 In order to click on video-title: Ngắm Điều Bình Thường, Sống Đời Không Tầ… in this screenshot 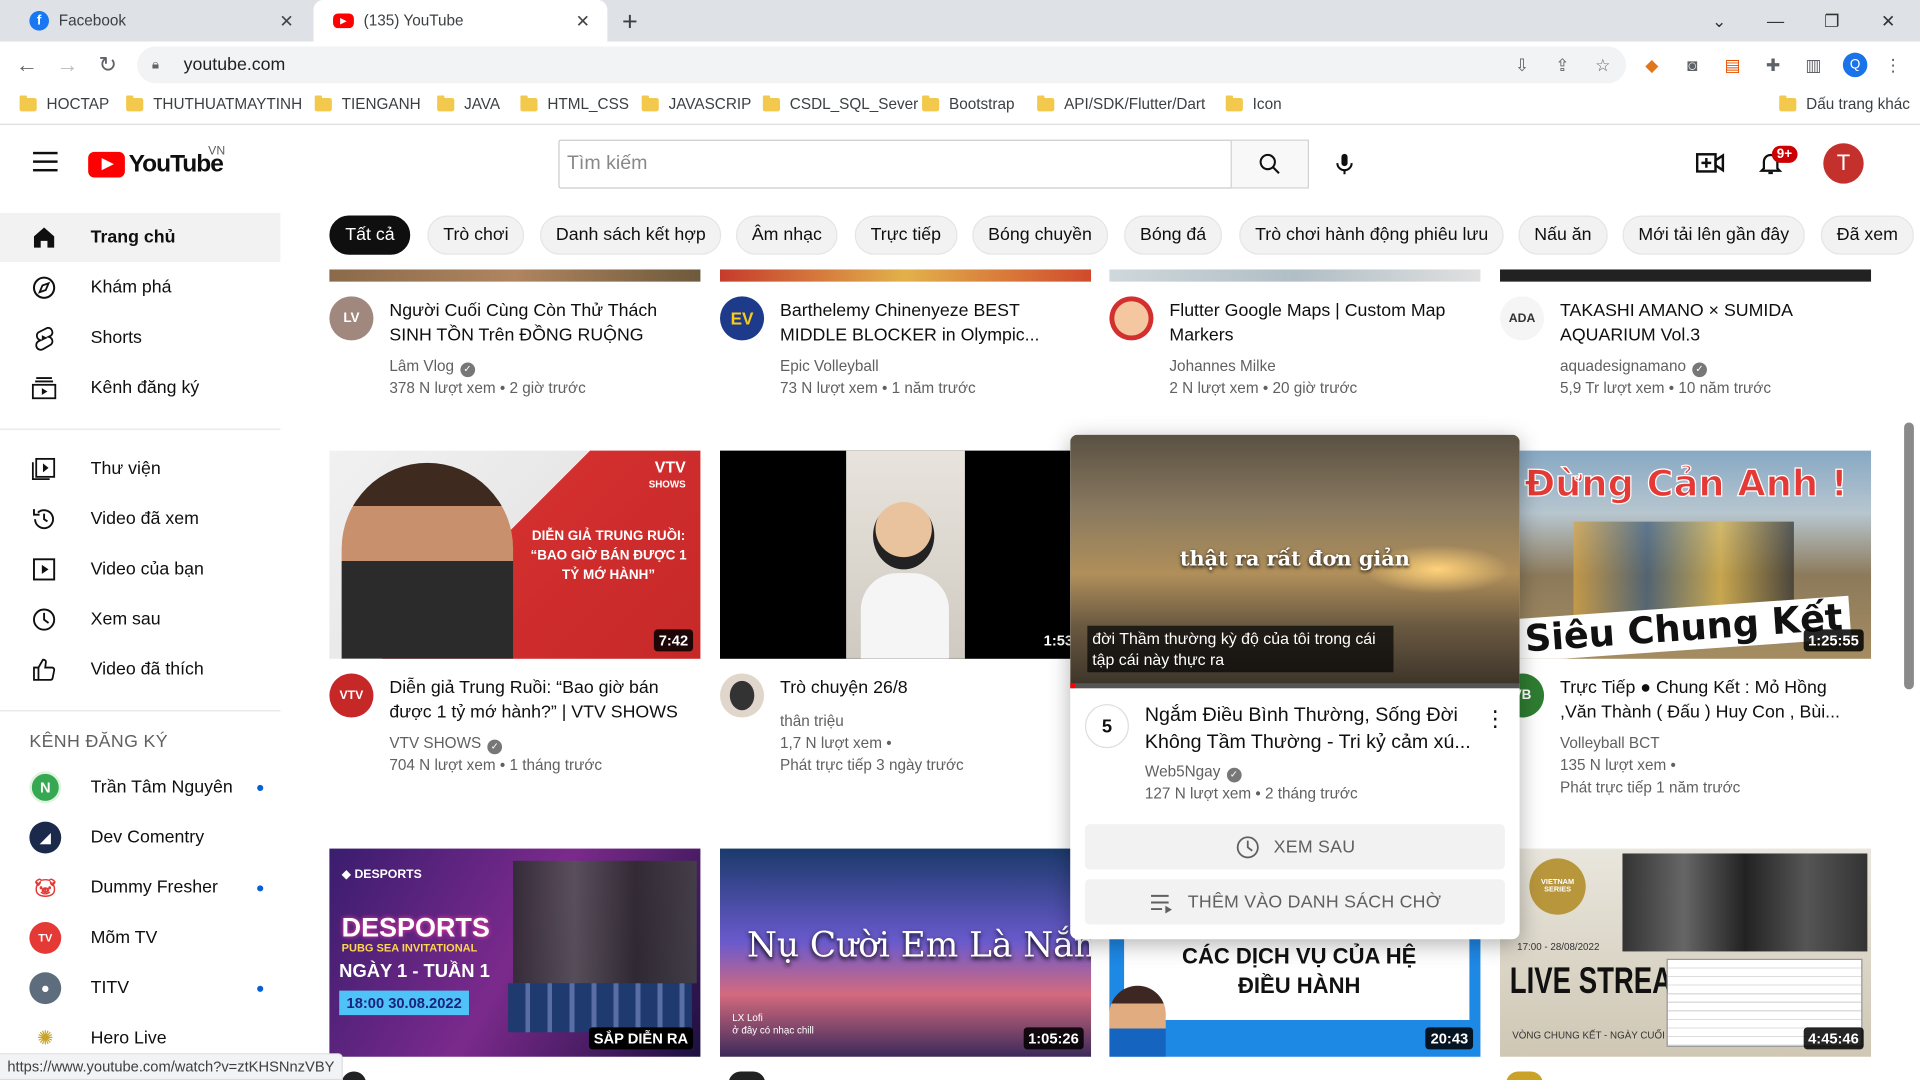, I will do `click(1310, 730)`.